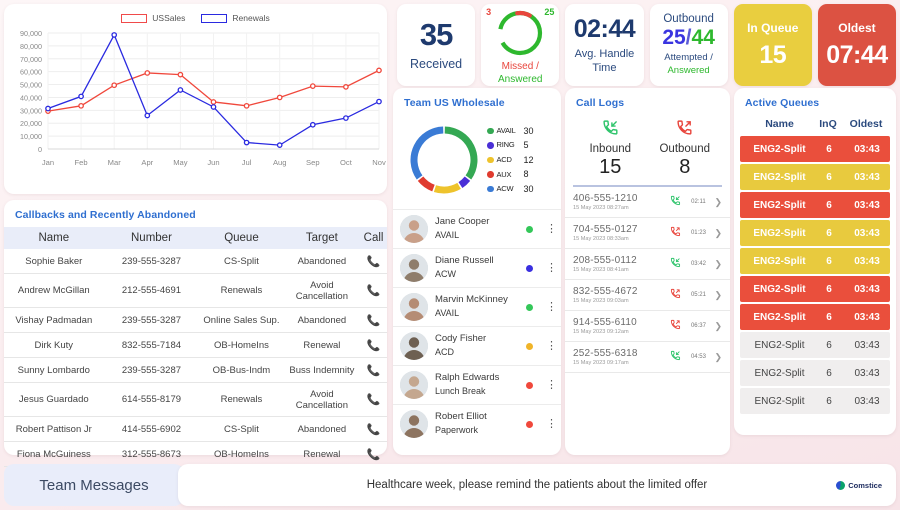 This screenshot has width=900, height=510. Describe the element at coordinates (477, 267) in the screenshot. I see `list-item: Diane Russell ACW ⋮` at that location.